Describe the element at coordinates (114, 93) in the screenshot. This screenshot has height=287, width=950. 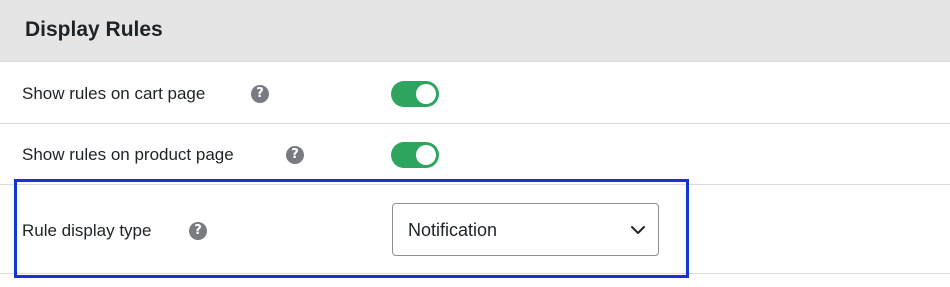
I see `cart-page-label: Show rules on cart page` at that location.